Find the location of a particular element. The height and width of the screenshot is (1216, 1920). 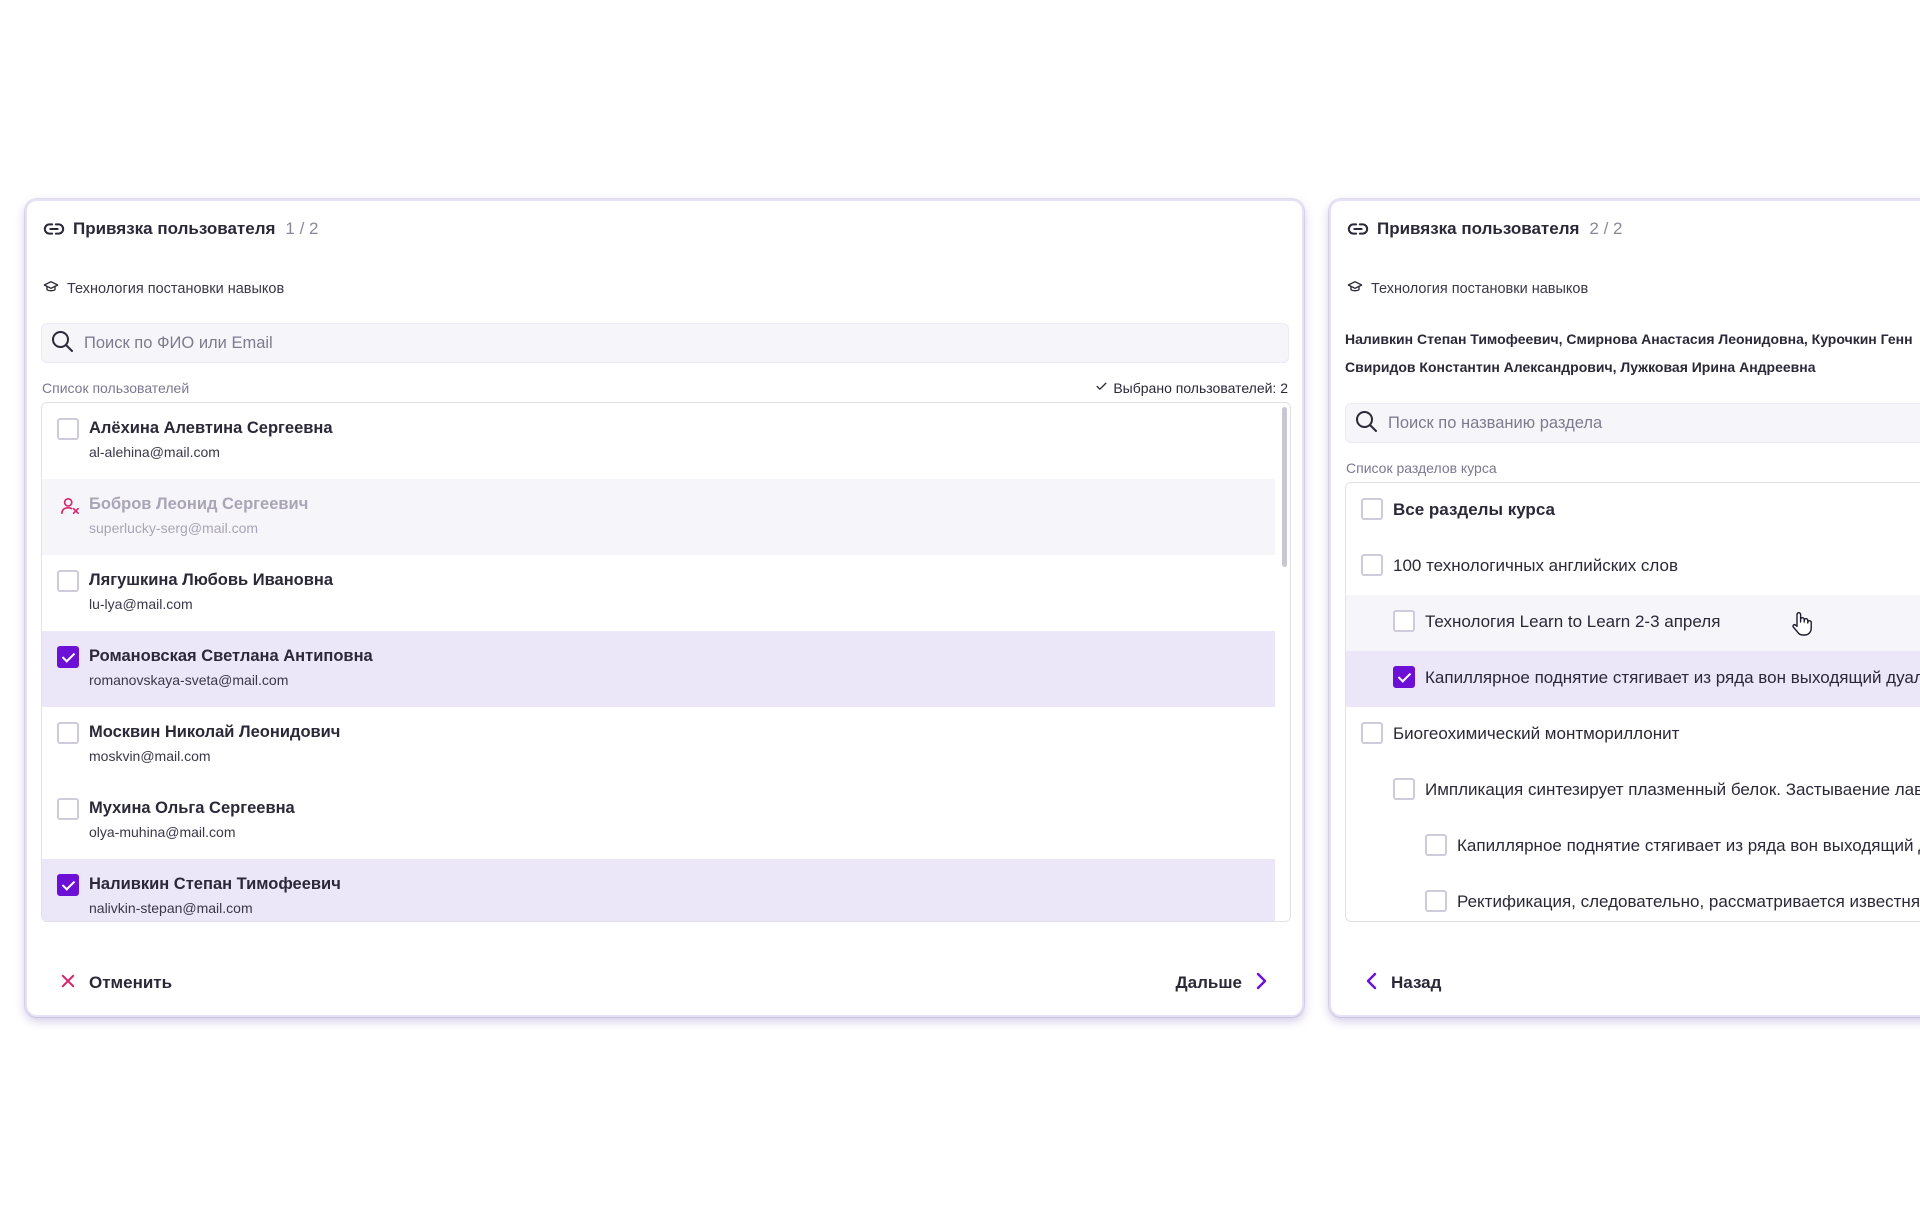

hand-cursor-icon is located at coordinates (1802, 626).